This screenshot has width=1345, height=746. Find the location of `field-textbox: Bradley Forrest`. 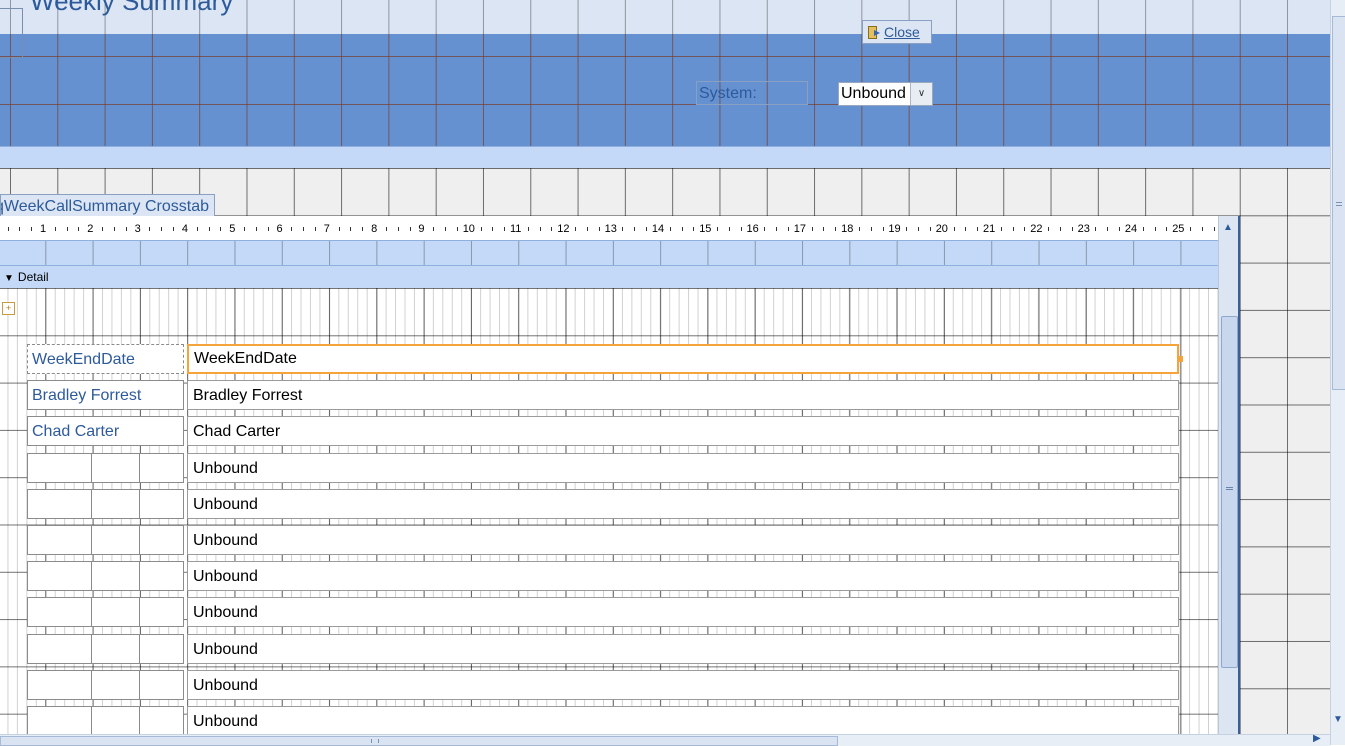

field-textbox: Bradley Forrest is located at coordinates (683, 395).